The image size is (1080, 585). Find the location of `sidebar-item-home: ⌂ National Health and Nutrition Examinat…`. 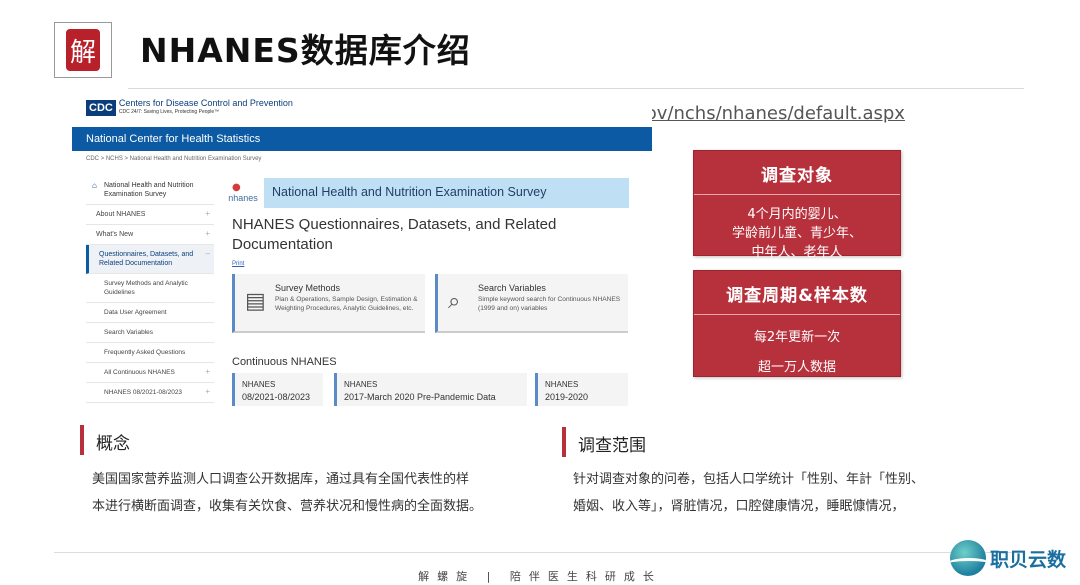

sidebar-item-home: ⌂ National Health and Nutrition Examinat… is located at coordinates (150, 190).